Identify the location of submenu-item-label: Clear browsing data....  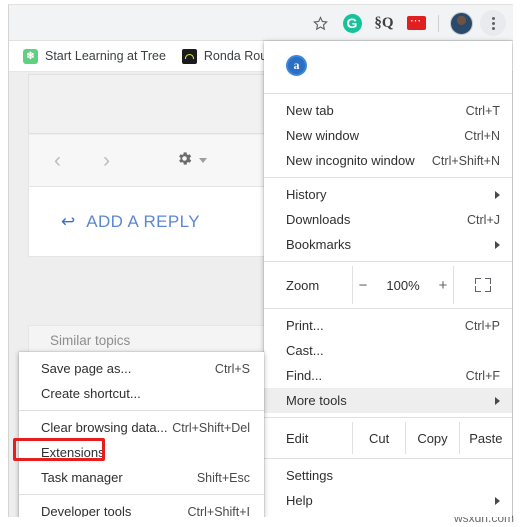
(104, 427).